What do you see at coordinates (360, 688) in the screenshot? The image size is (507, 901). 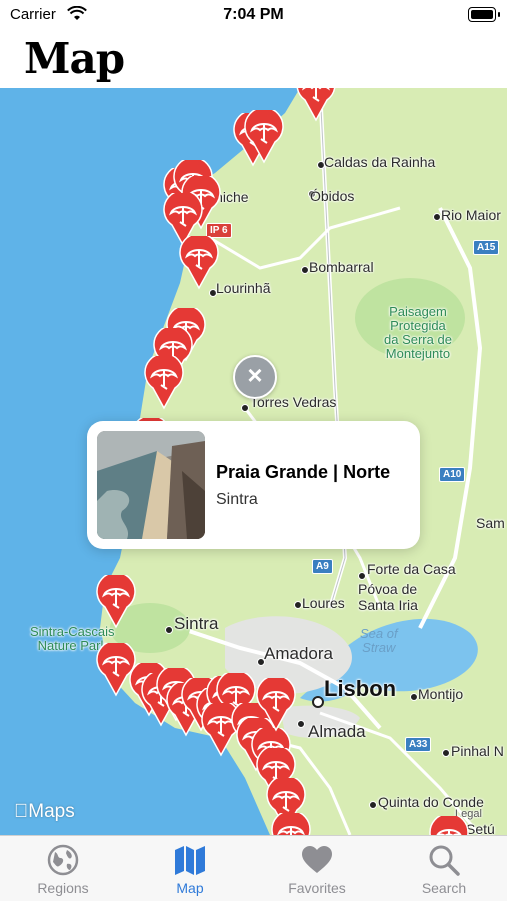 I see `map-label-lisbon: Lisbon` at bounding box center [360, 688].